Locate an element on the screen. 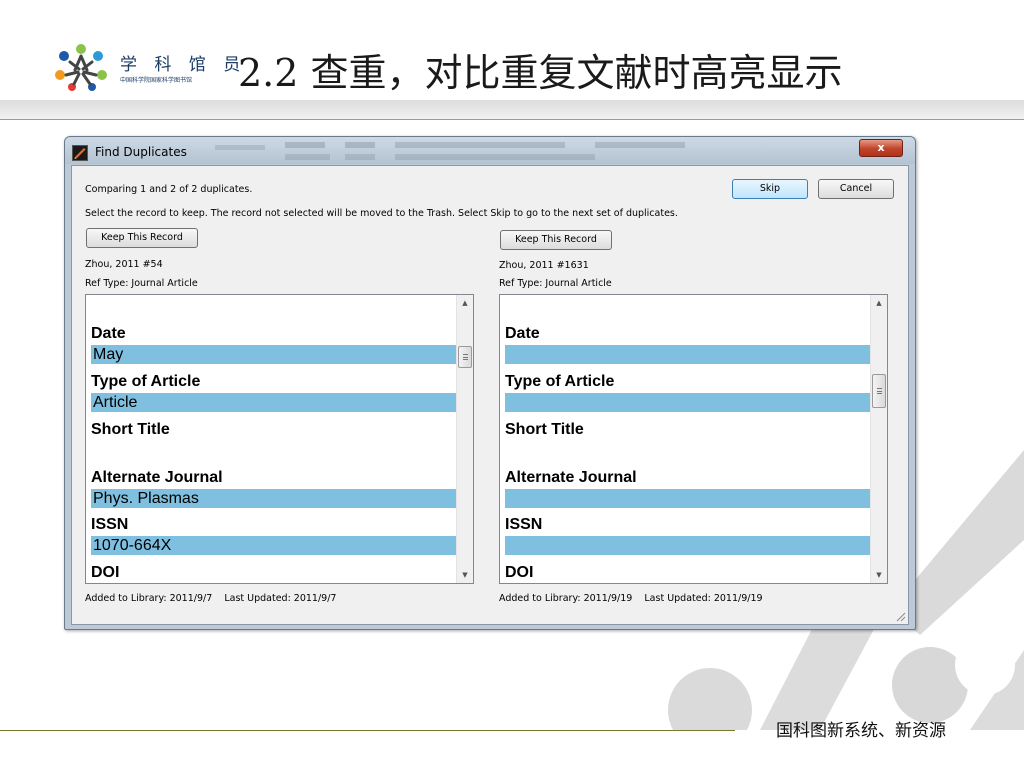  left-scrollbar: ▲ ▼ is located at coordinates (464, 439).